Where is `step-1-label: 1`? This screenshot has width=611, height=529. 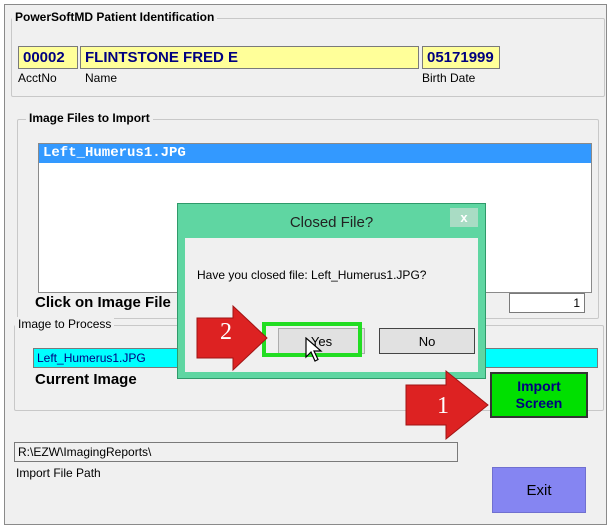 step-1-label: 1 is located at coordinates (443, 406).